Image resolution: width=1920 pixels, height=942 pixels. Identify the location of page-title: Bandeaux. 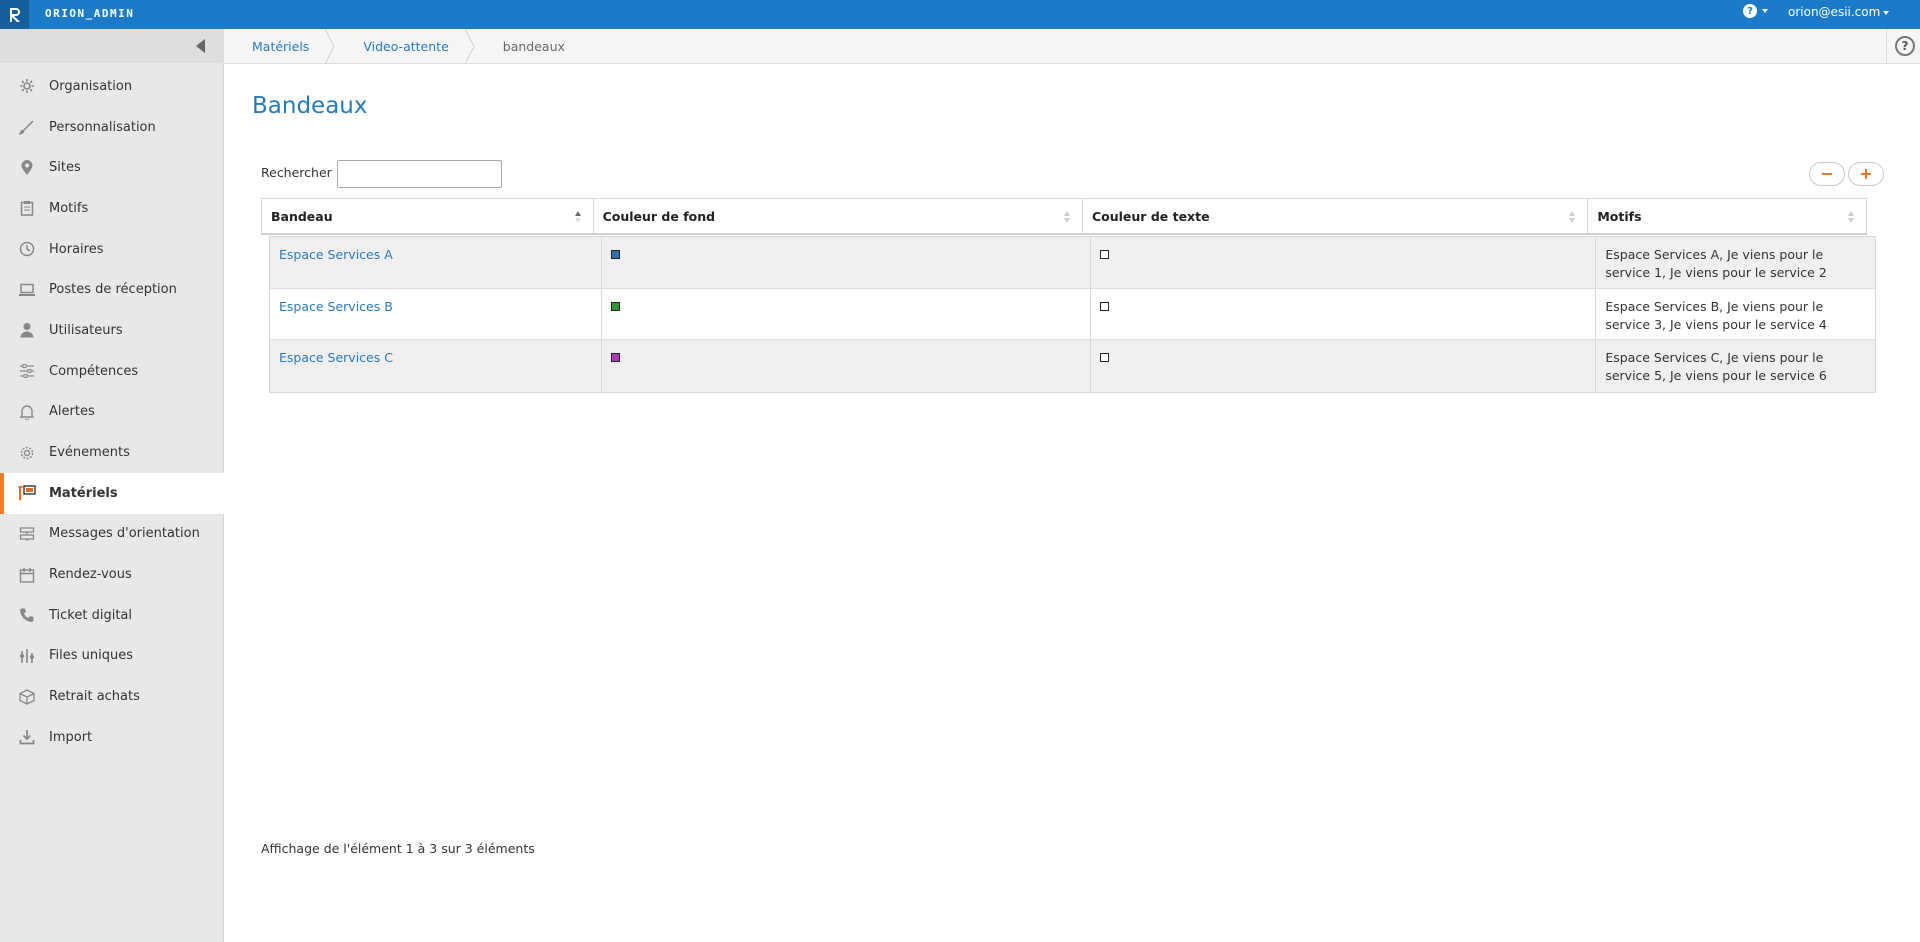
(310, 106).